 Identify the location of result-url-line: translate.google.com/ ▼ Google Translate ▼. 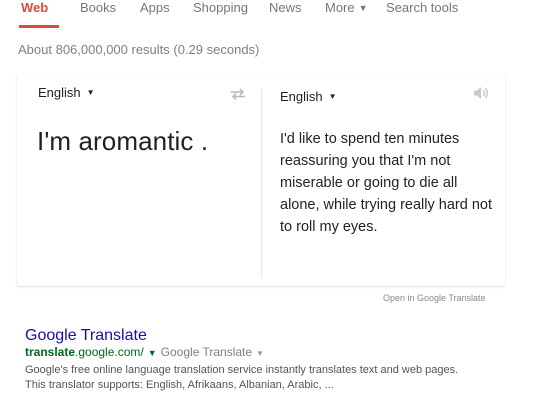
(275, 353).